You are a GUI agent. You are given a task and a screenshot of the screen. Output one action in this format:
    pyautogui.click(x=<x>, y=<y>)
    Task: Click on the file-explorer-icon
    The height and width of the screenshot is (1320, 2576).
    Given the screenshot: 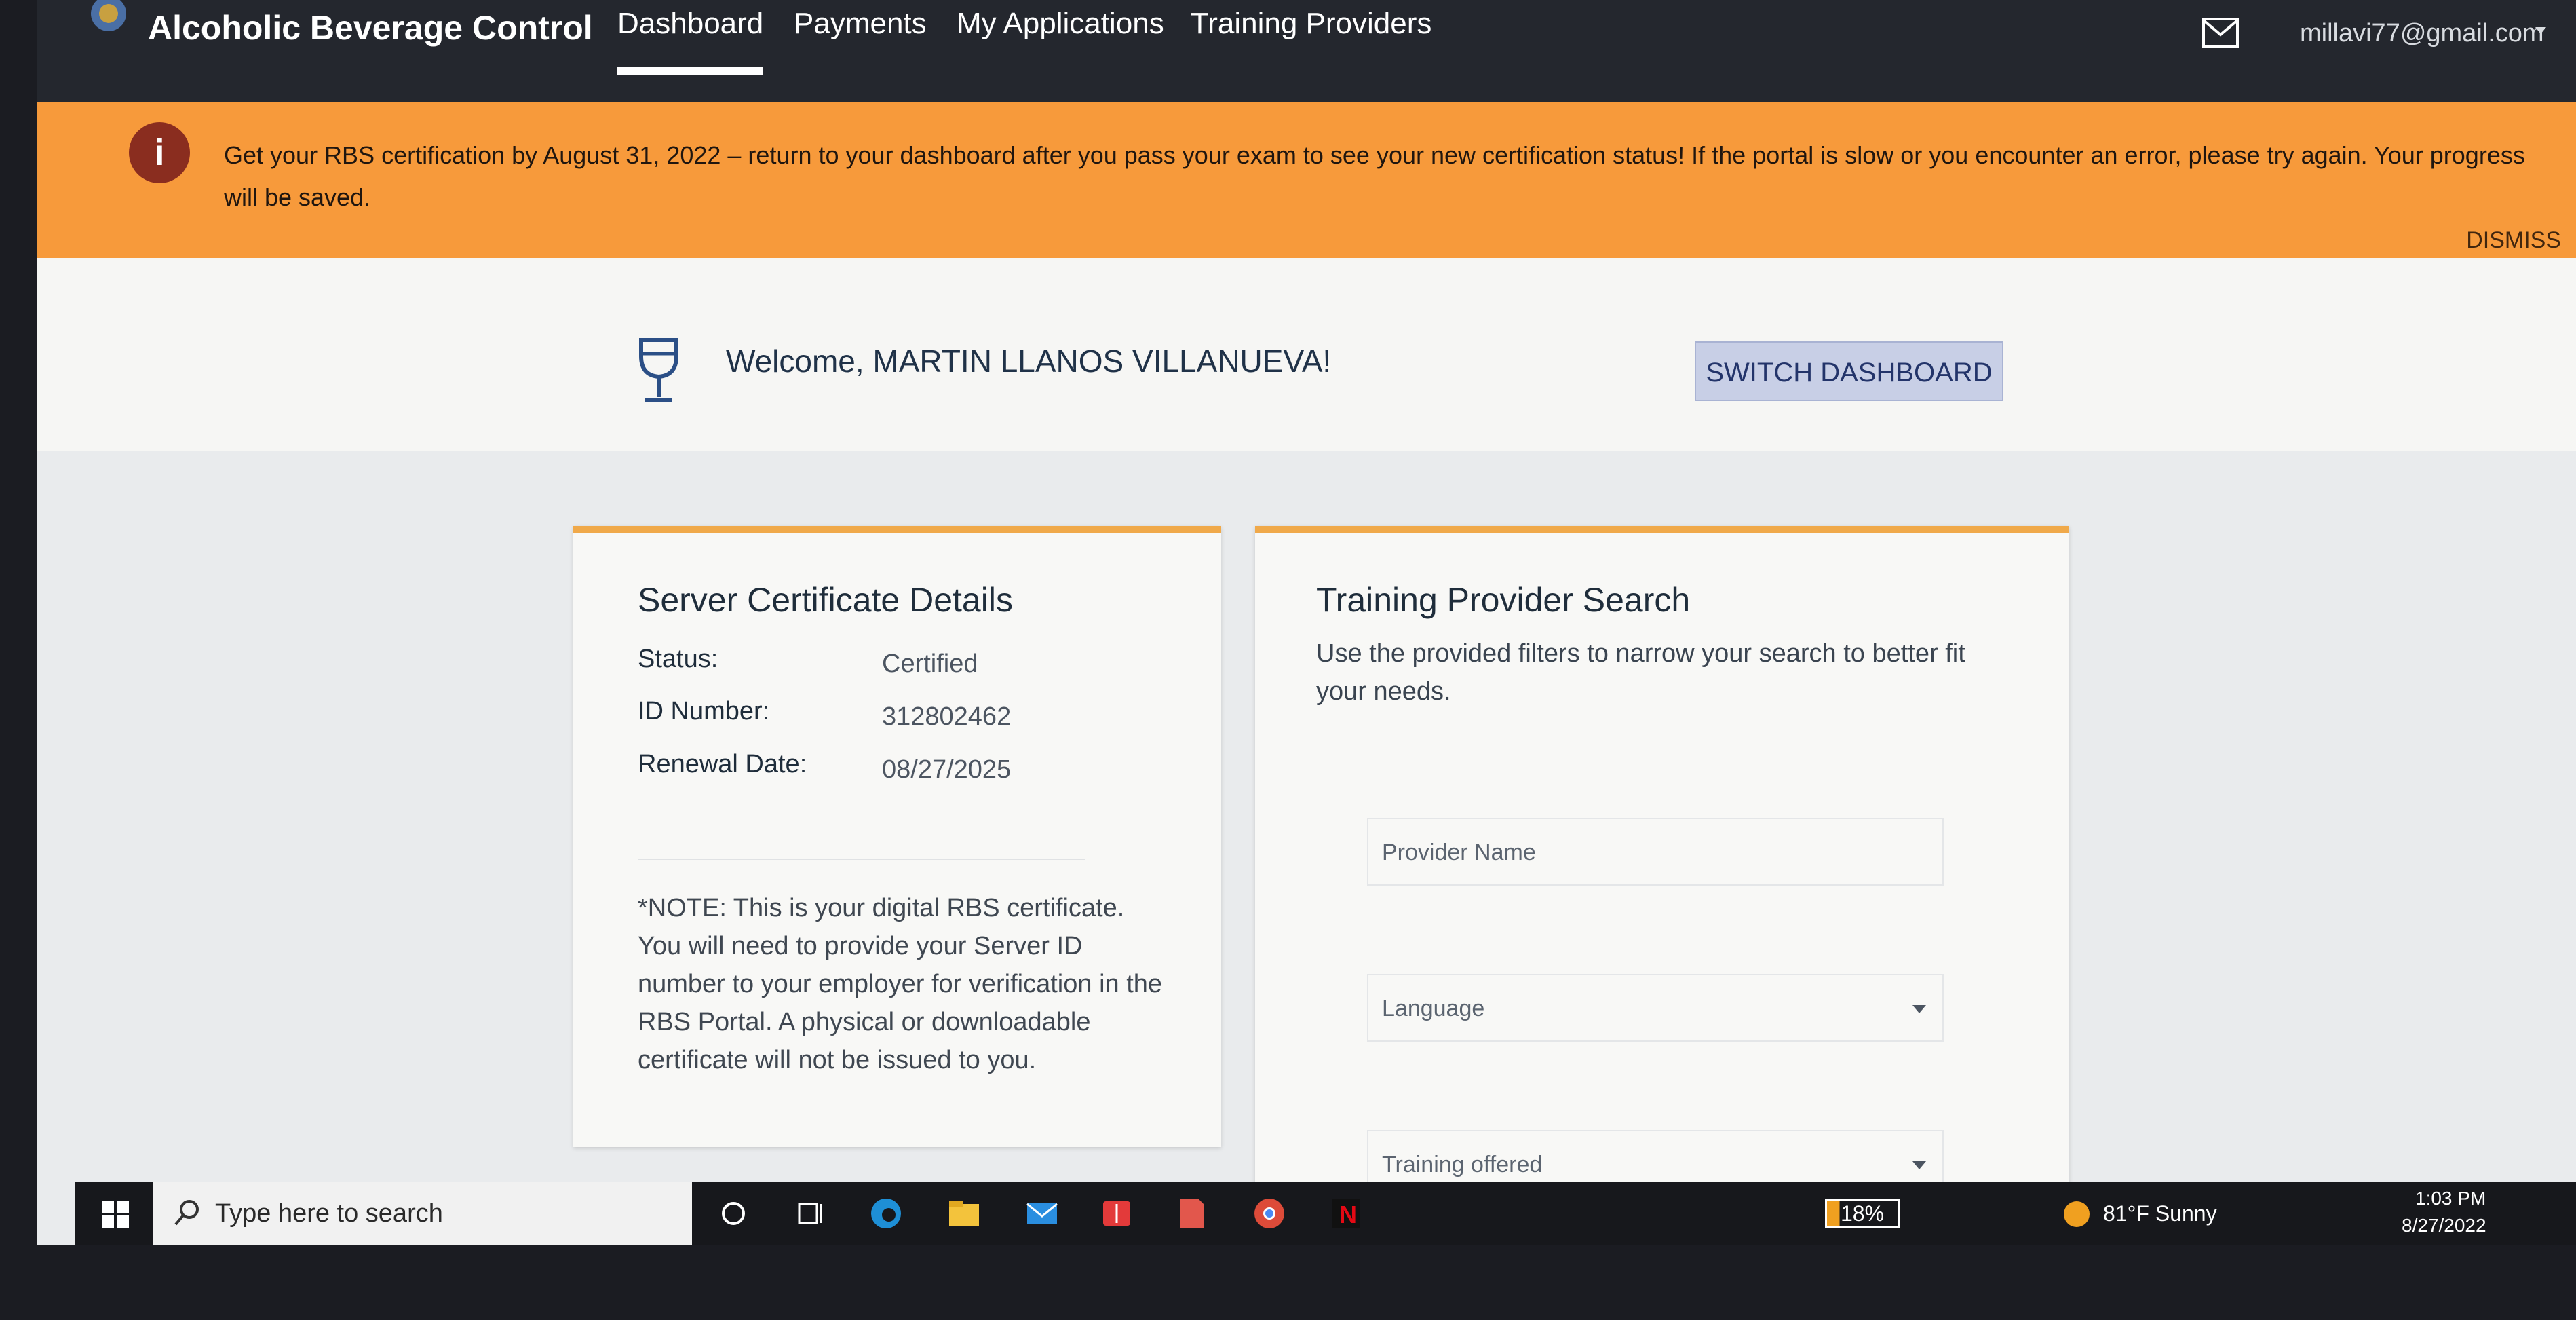 What is the action you would take?
    pyautogui.click(x=964, y=1213)
    